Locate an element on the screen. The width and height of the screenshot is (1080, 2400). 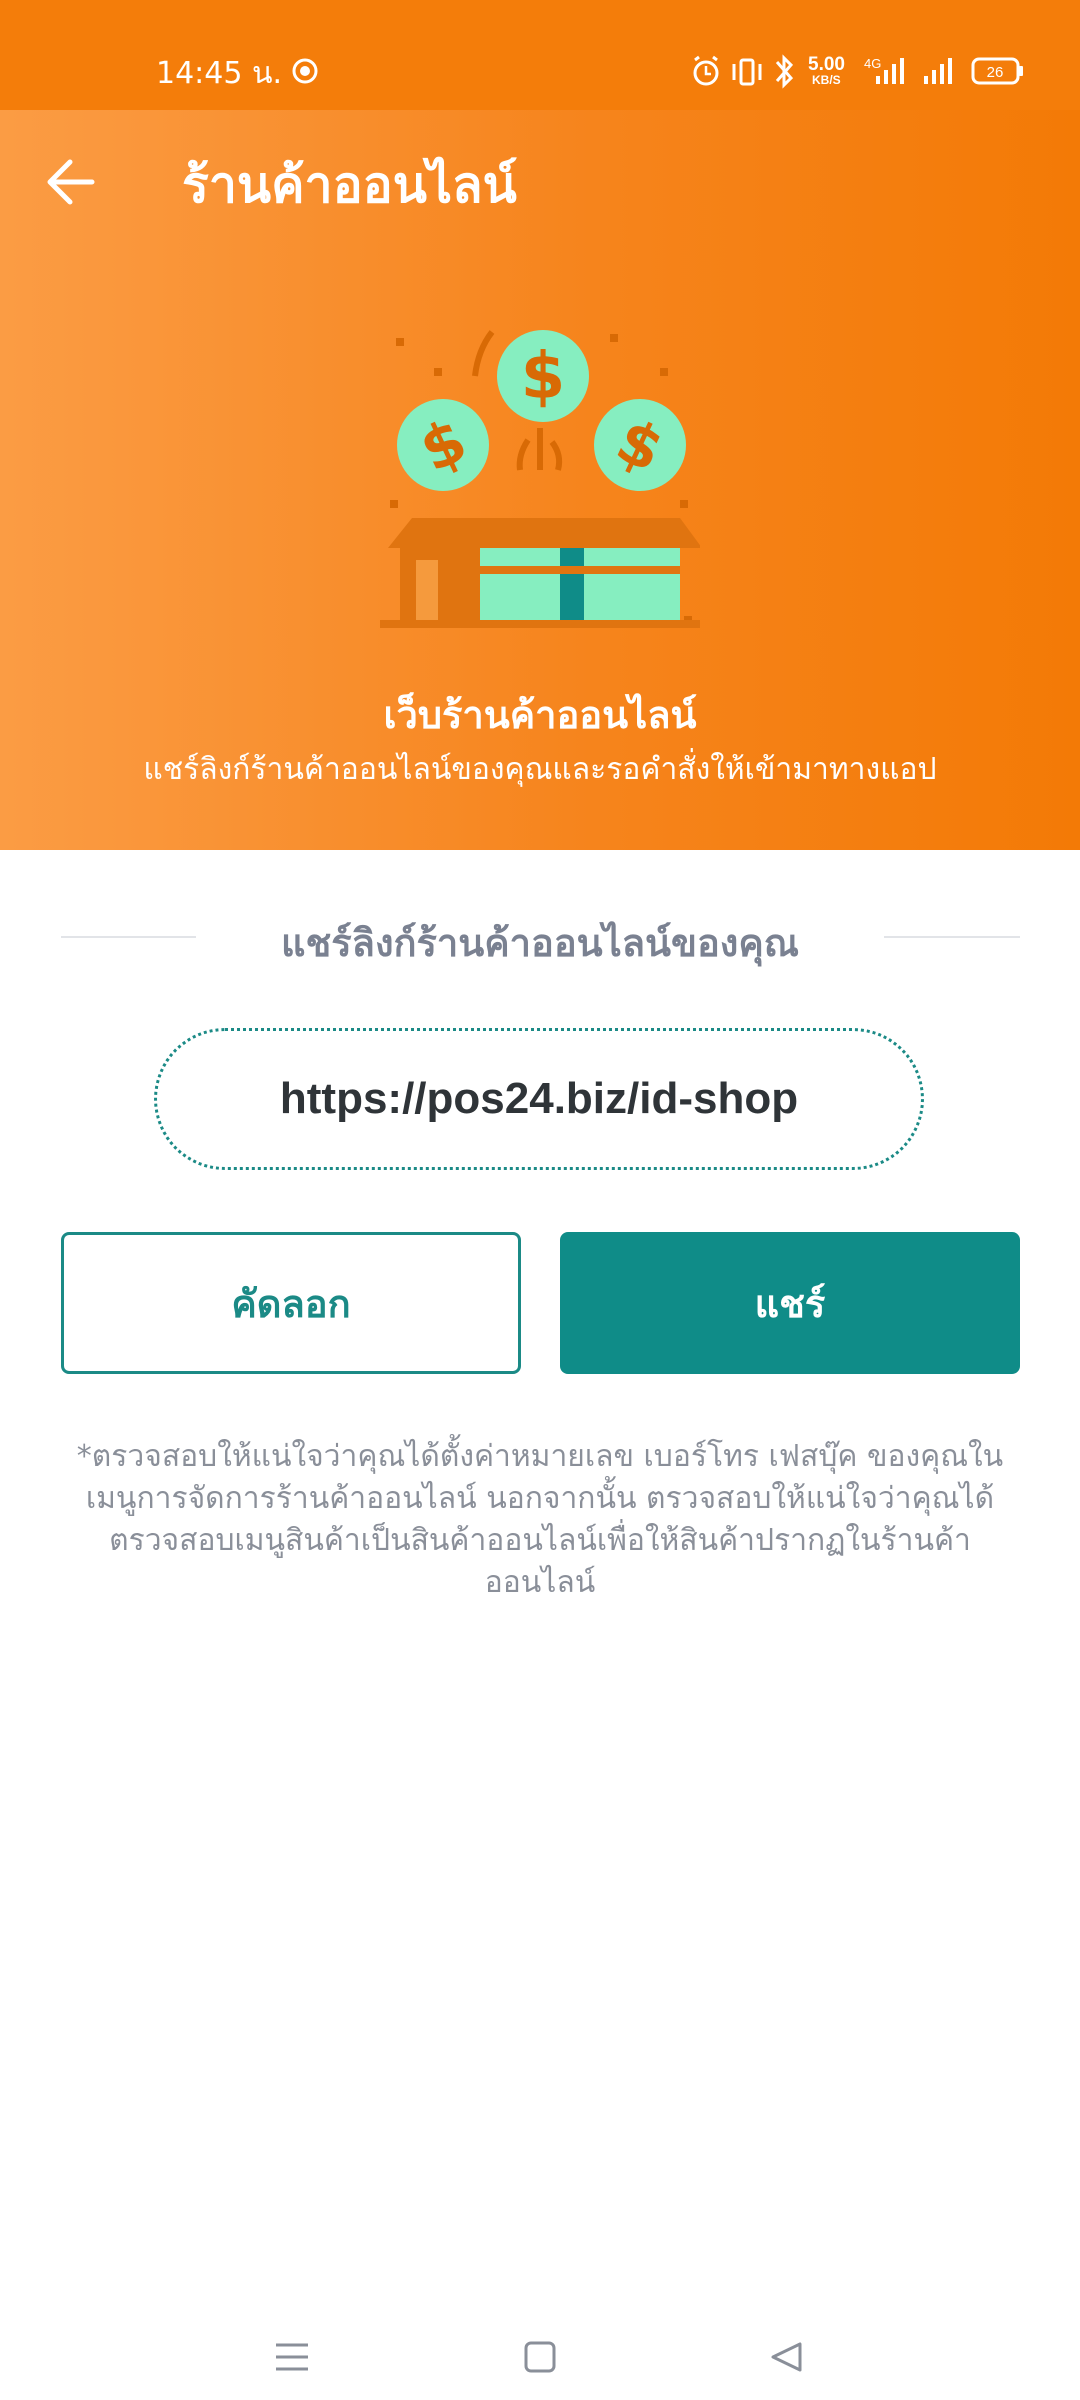
back-arrow-icon is located at coordinates (72, 182).